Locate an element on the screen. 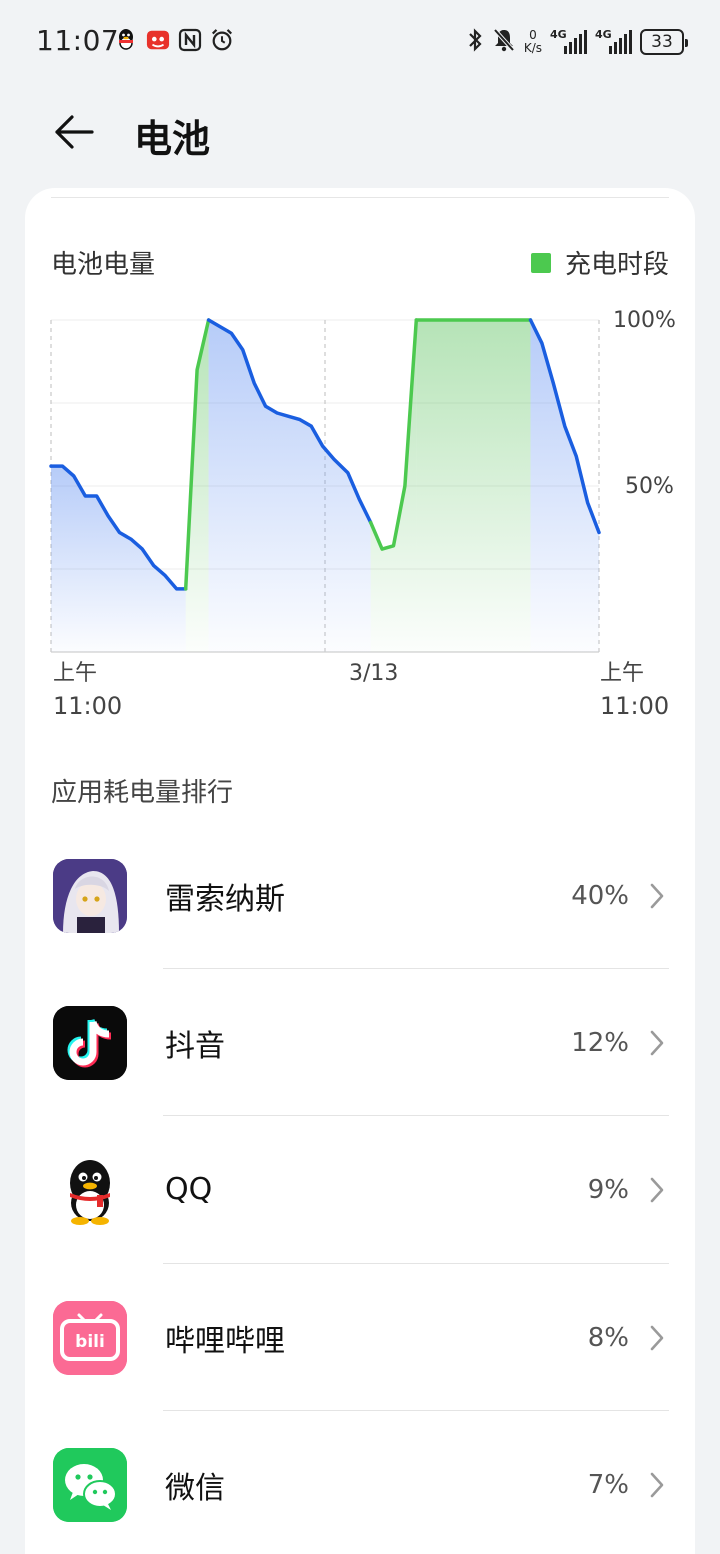 This screenshot has width=720, height=1554. app-percent: 12% is located at coordinates (600, 1042).